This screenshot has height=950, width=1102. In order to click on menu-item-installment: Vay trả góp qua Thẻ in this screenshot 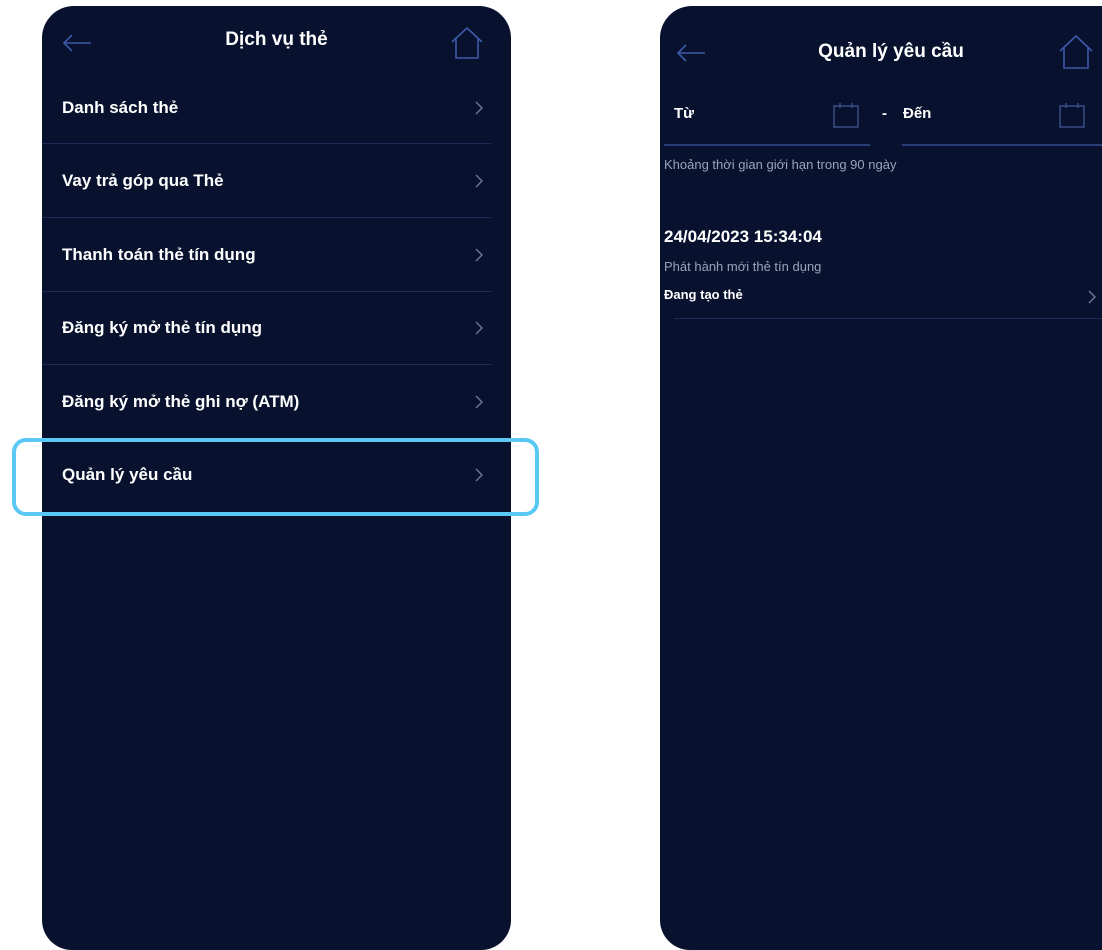, I will do `click(266, 180)`.